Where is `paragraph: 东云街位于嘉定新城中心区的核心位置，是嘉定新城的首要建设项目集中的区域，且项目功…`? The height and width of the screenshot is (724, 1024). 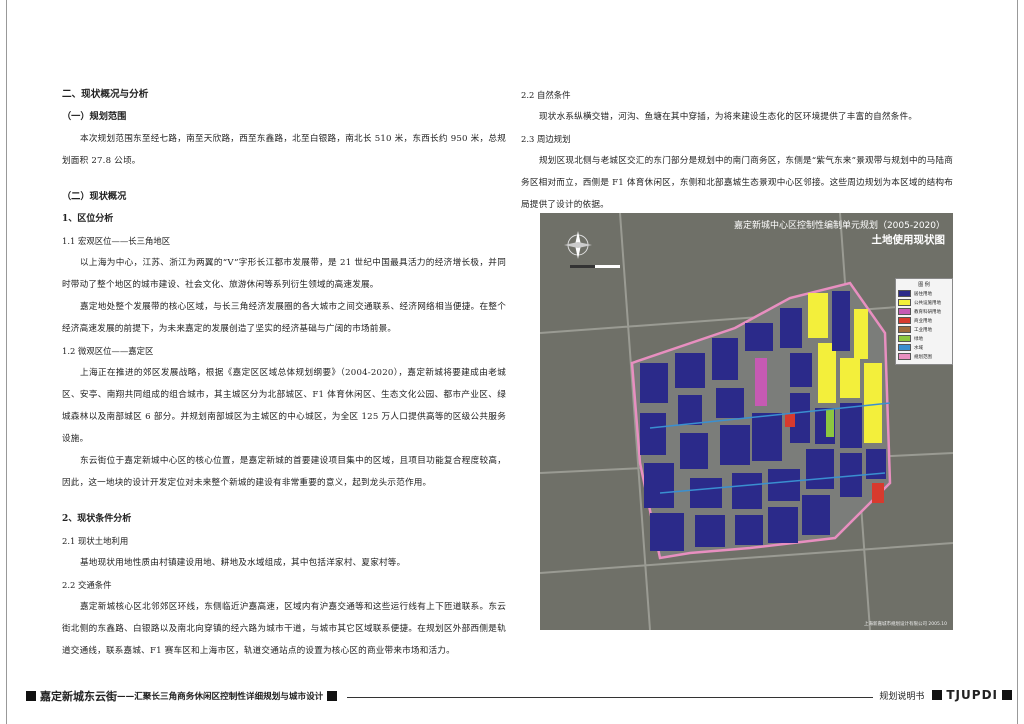 paragraph: 东云街位于嘉定新城中心区的核心位置，是嘉定新城的首要建设项目集中的区域，且项目功… is located at coordinates (284, 472).